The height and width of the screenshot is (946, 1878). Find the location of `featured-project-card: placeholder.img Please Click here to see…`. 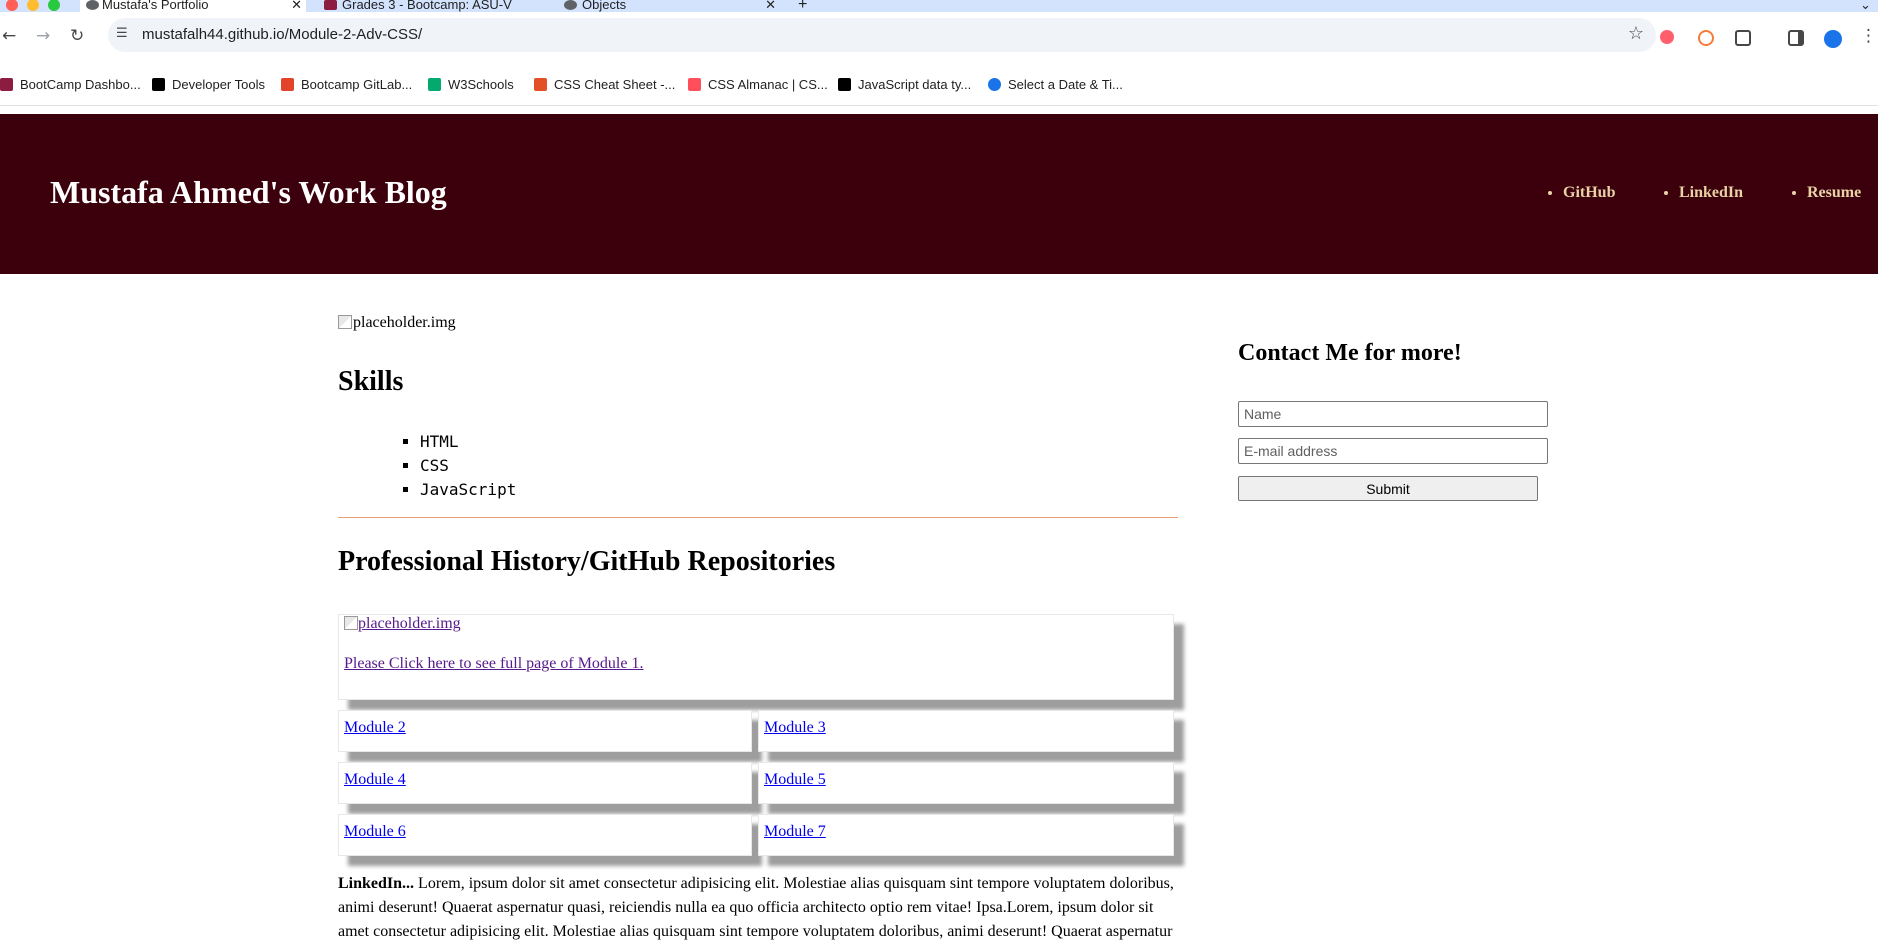

featured-project-card: placeholder.img Please Click here to see… is located at coordinates (756, 657).